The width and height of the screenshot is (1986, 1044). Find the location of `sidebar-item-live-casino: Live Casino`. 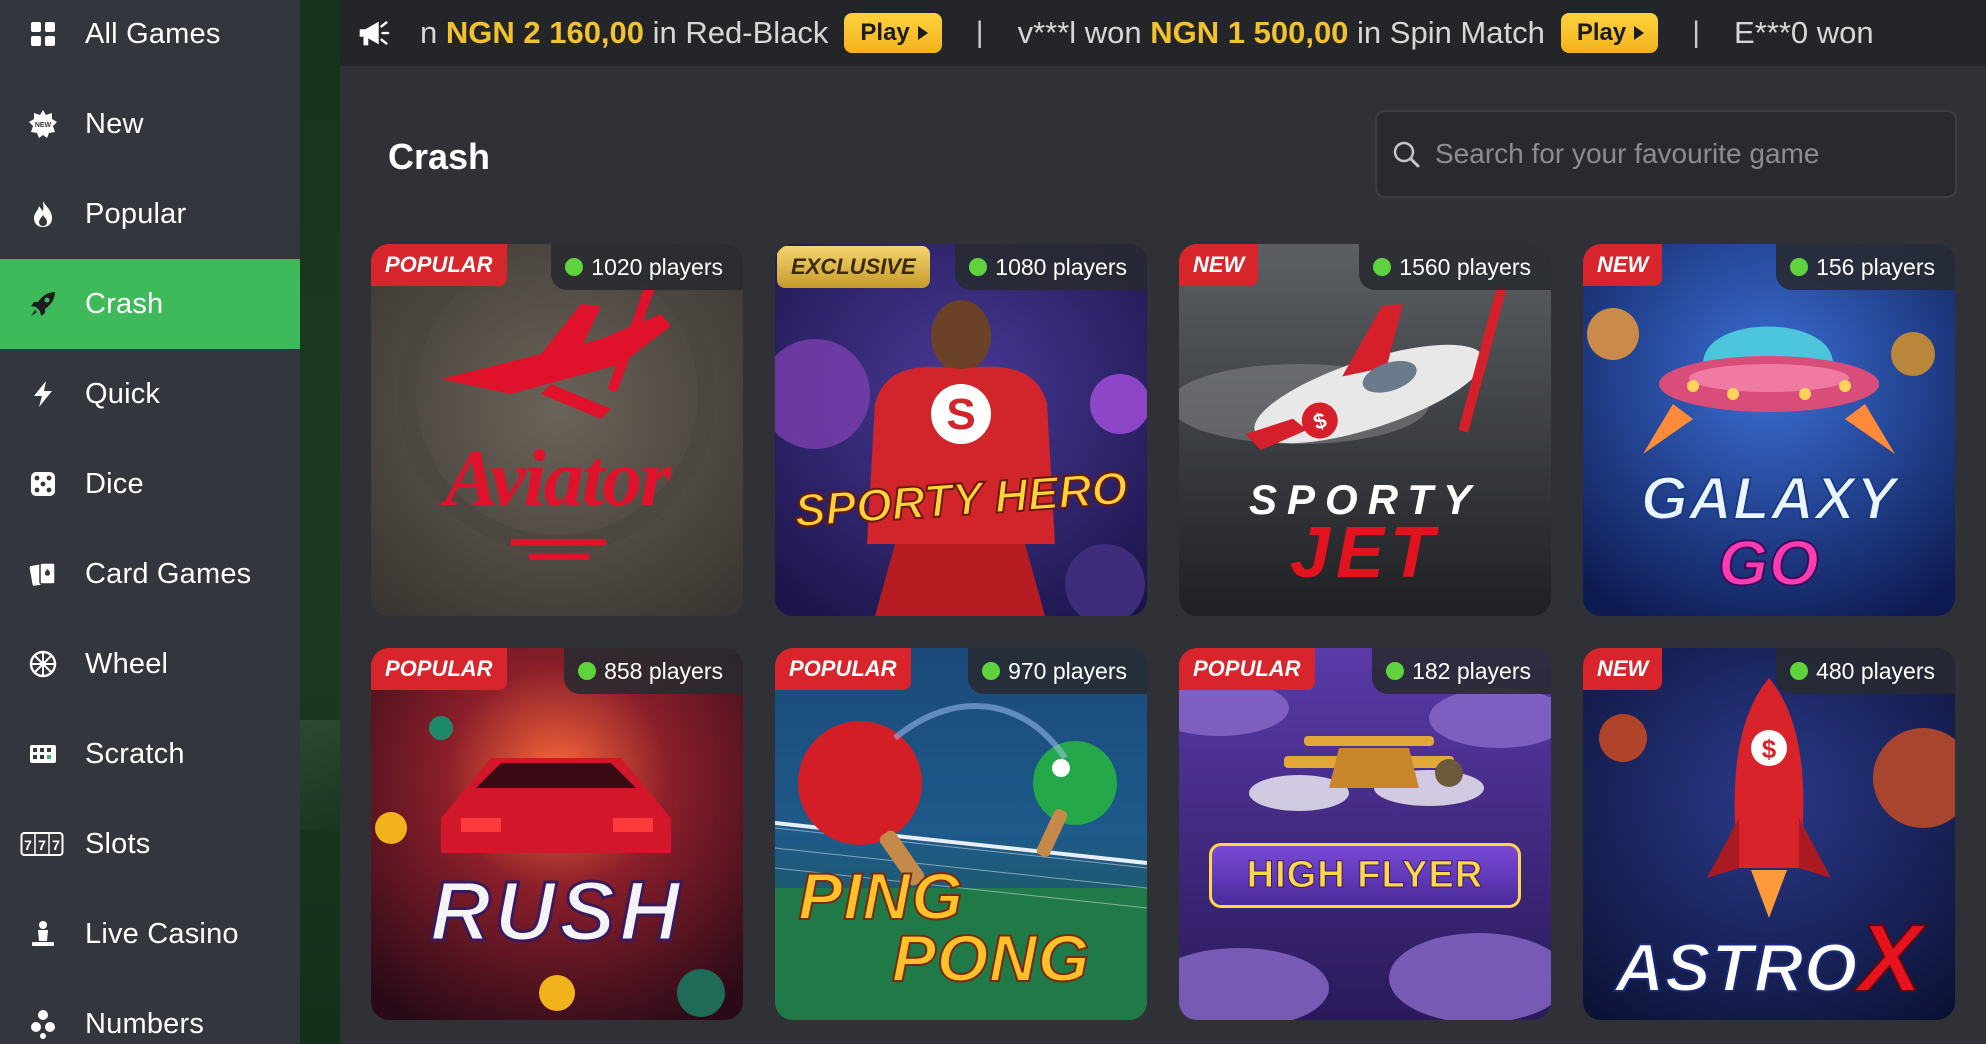

sidebar-item-live-casino: Live Casino is located at coordinates (150, 934).